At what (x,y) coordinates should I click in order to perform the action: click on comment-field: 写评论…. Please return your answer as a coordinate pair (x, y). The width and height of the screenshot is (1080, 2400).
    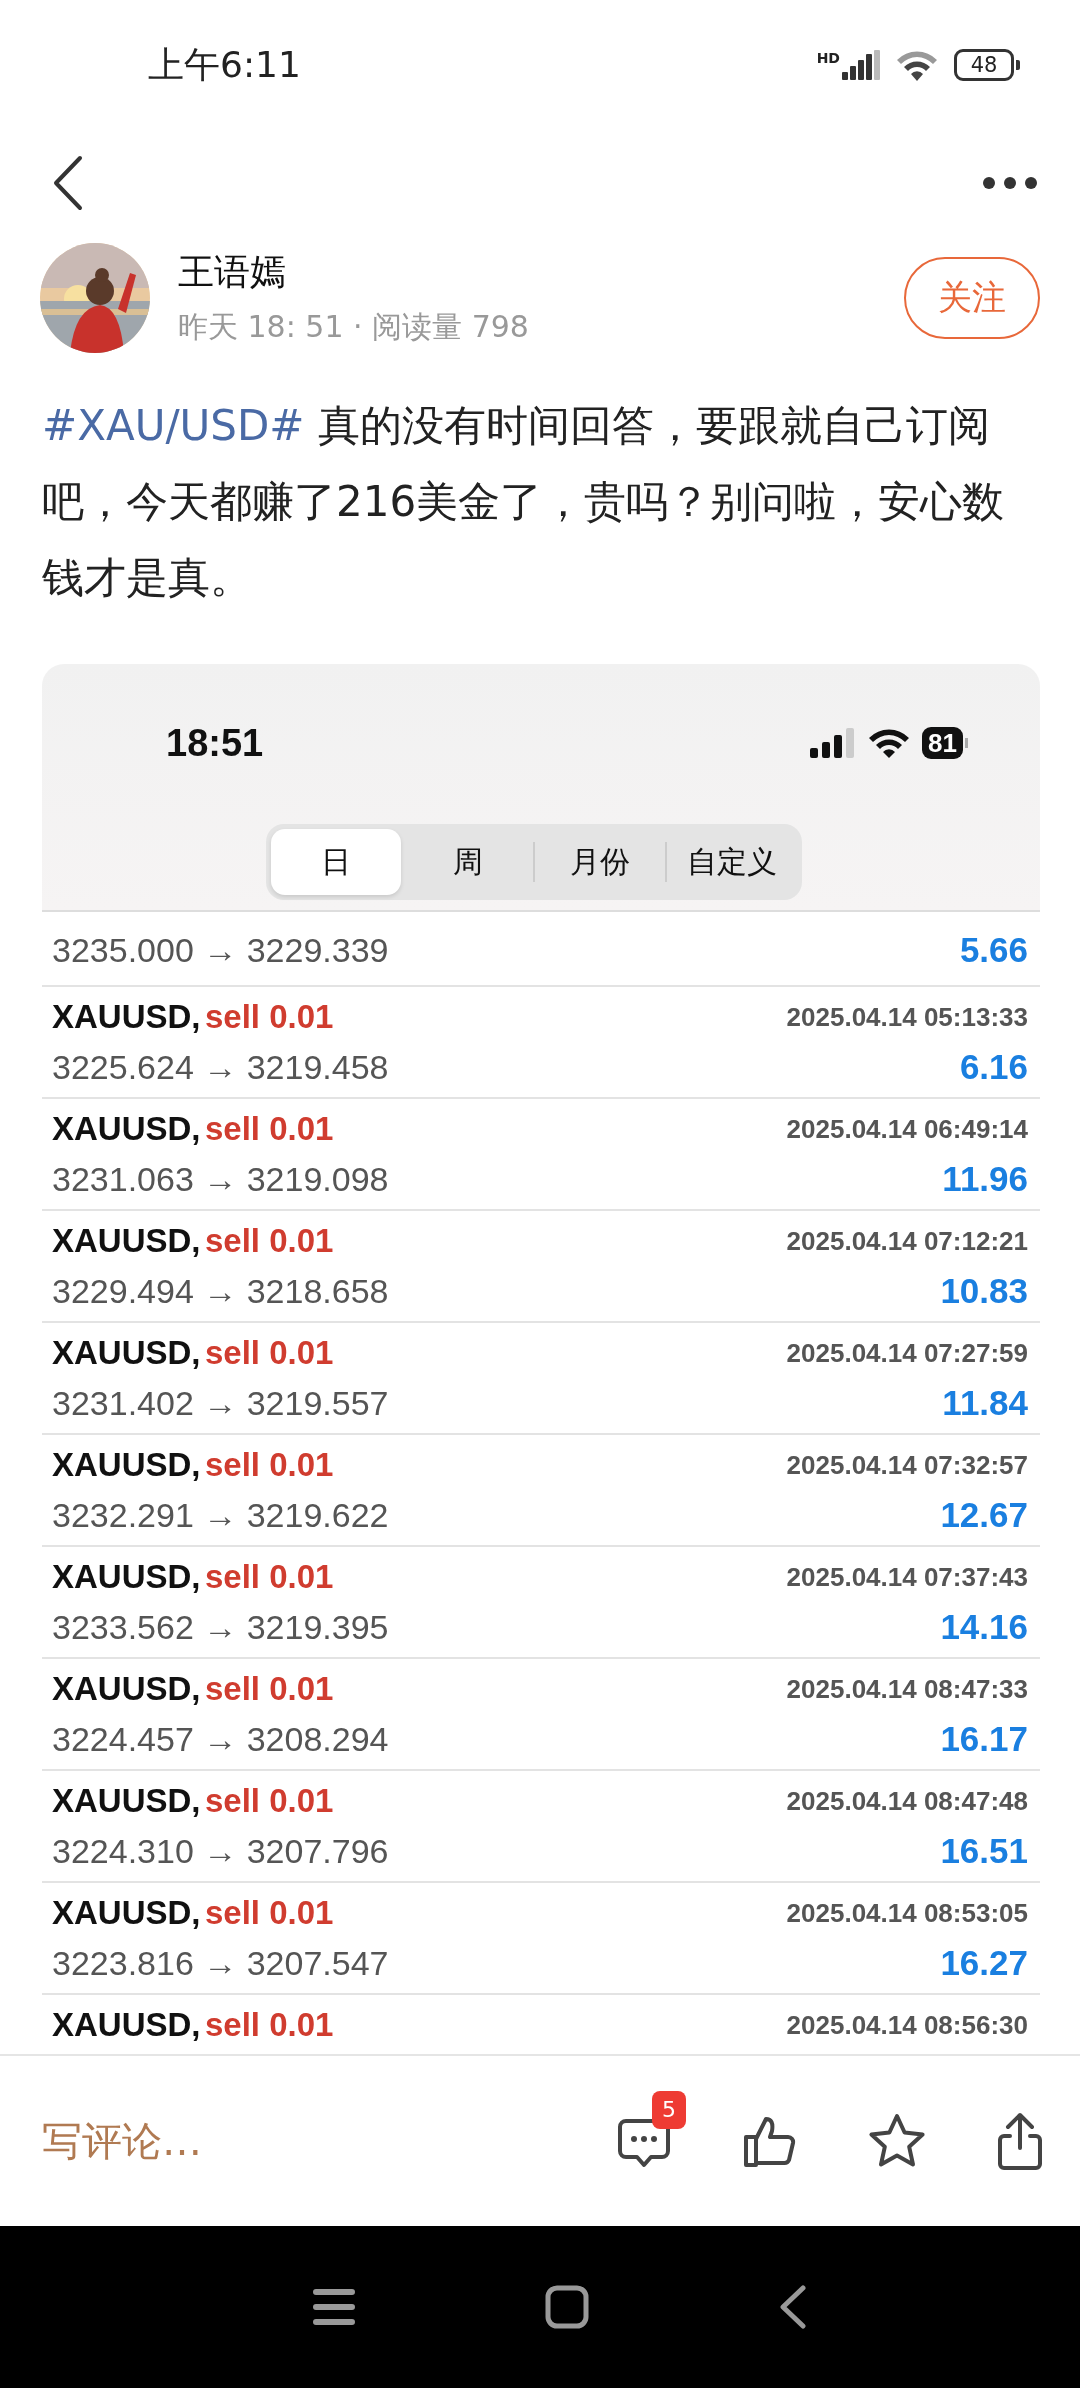
    Looking at the image, I should click on (294, 2141).